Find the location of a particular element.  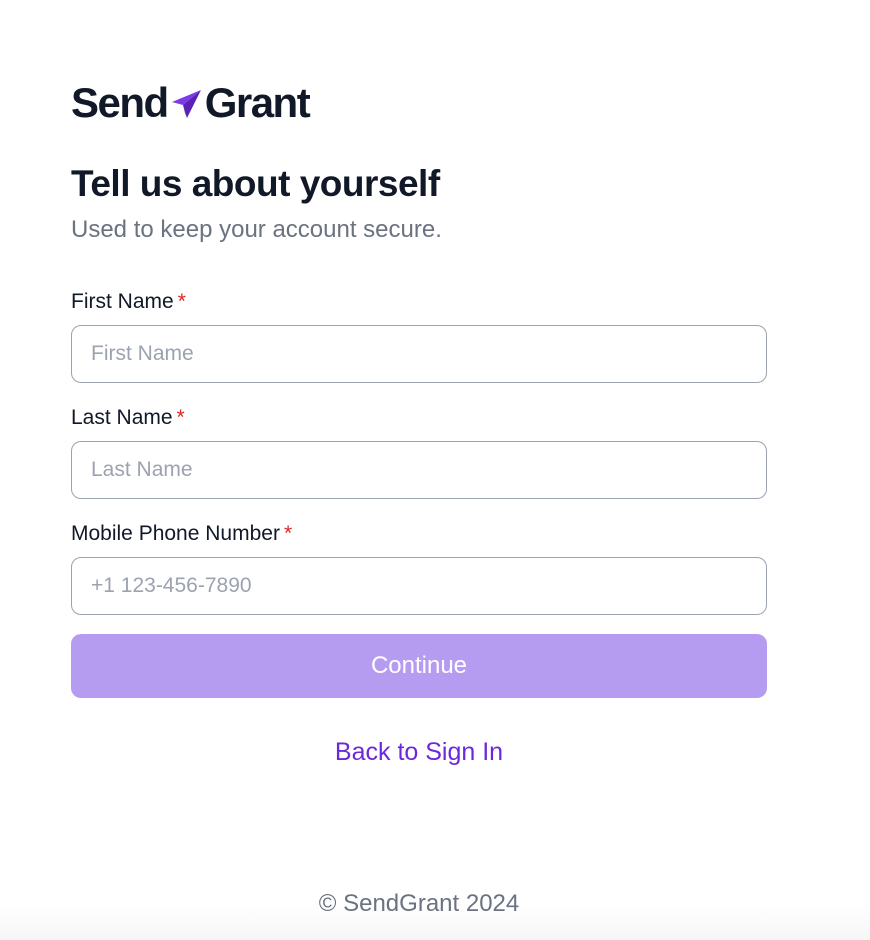

last-name-label: Last Name * is located at coordinates (419, 418).